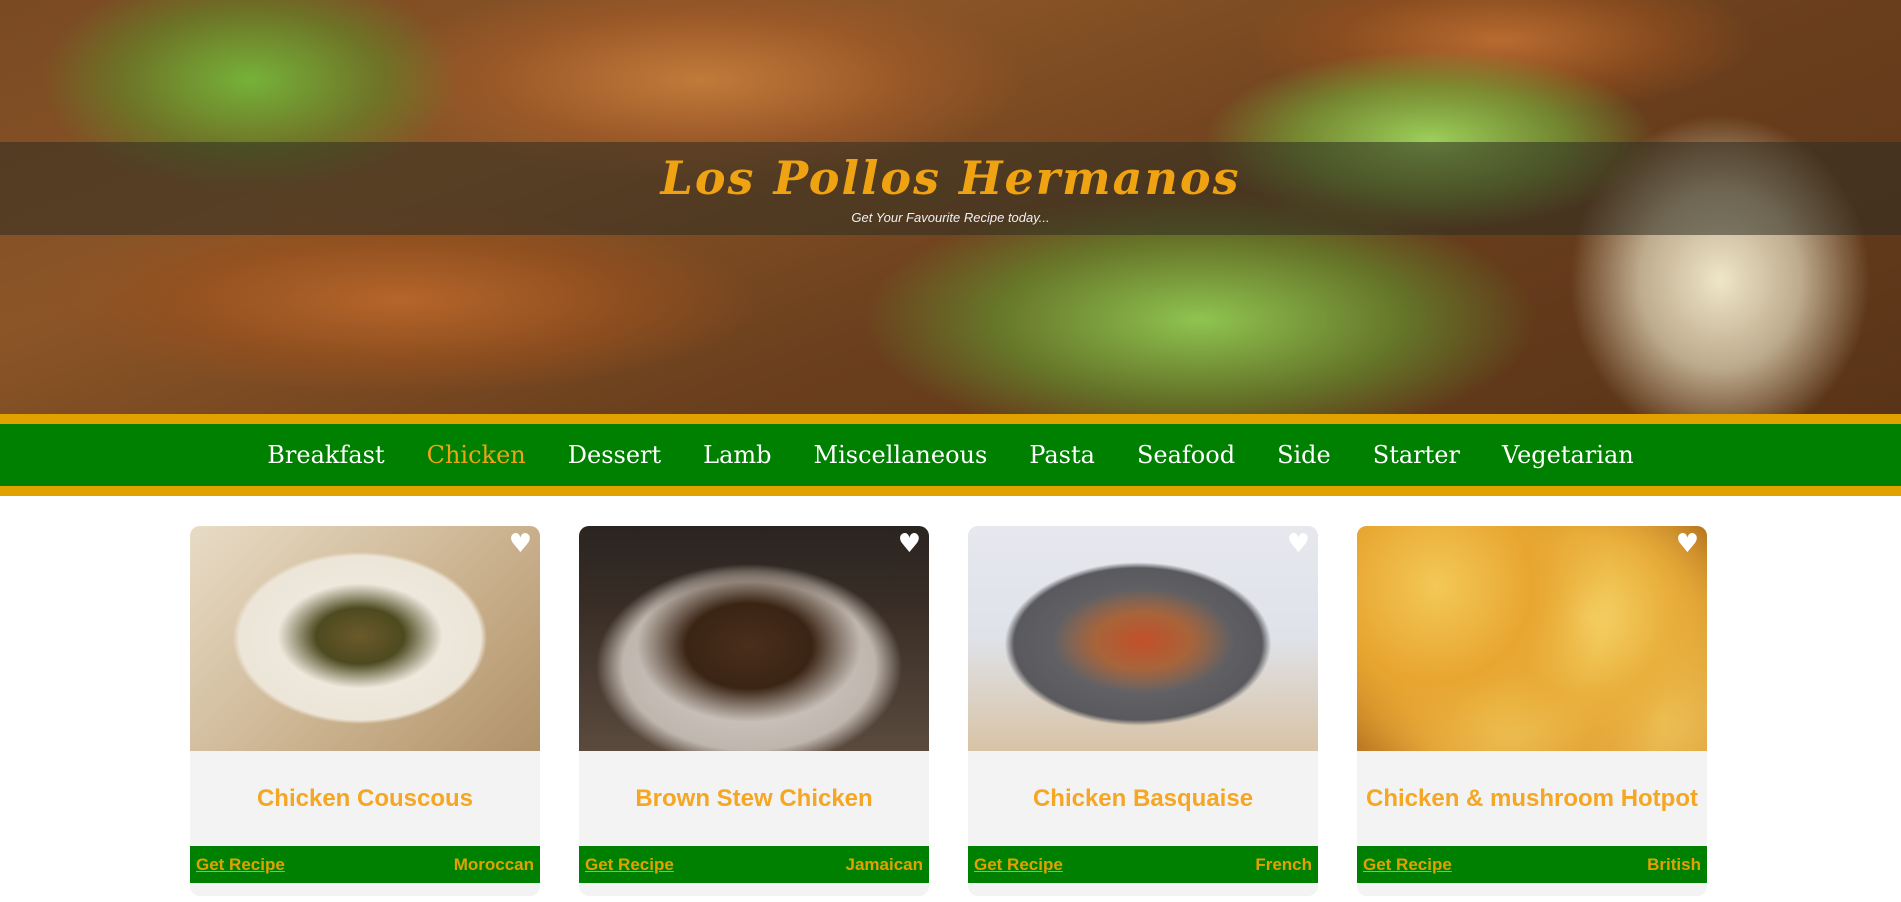 The image size is (1901, 902). I want to click on cuisine-label: Moroccan, so click(493, 864).